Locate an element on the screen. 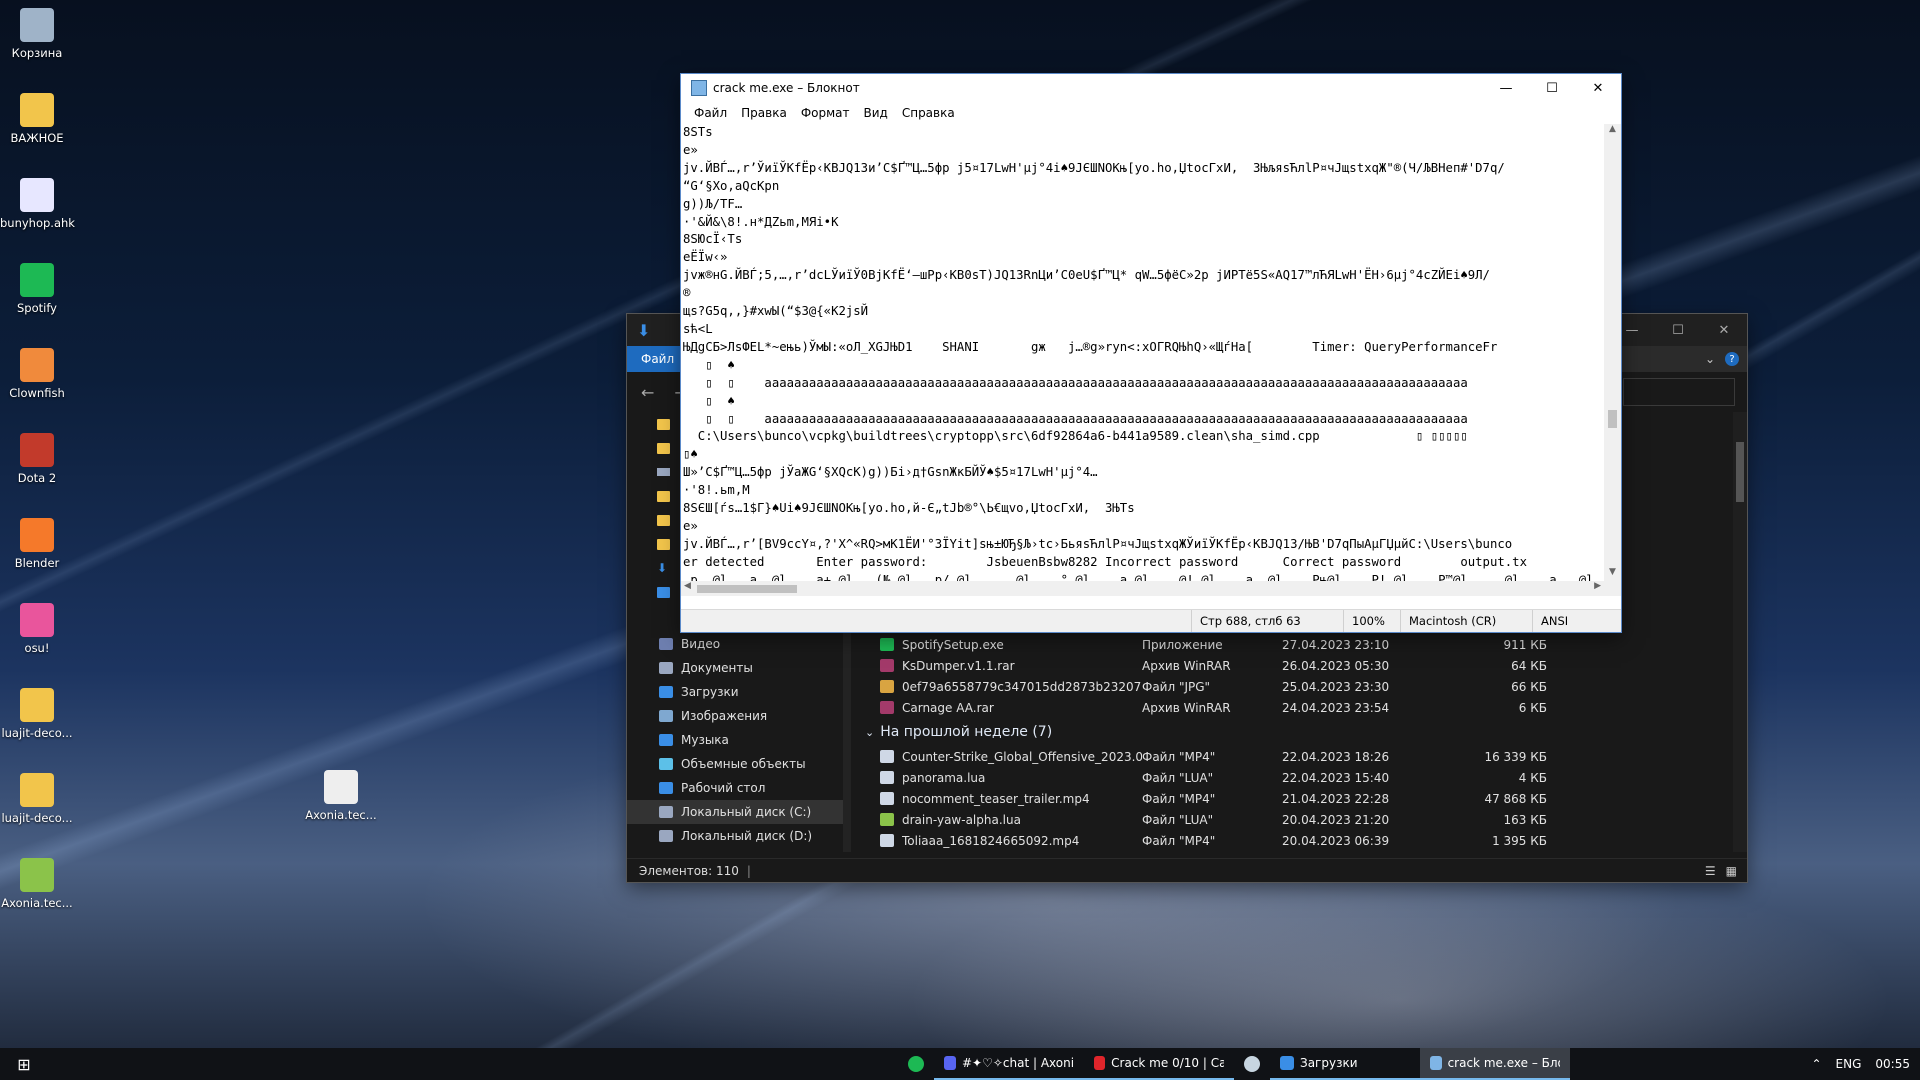 The width and height of the screenshot is (1920, 1080). start-button: ⊞ is located at coordinates (24, 1064).